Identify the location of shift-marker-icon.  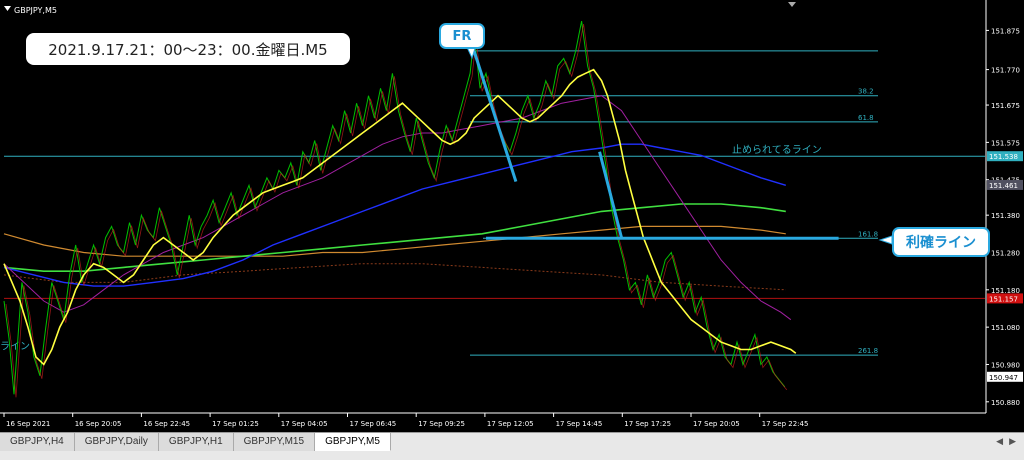
(792, 4).